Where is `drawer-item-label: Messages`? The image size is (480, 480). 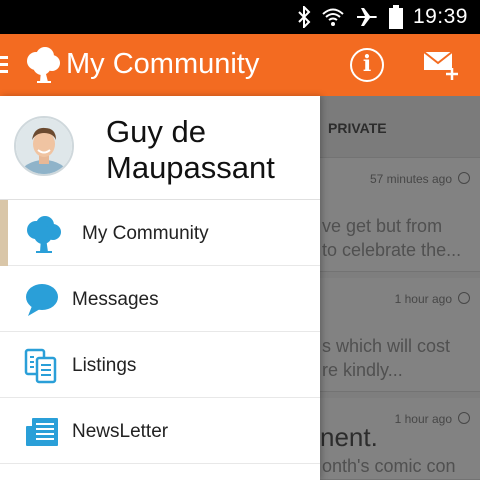 drawer-item-label: Messages is located at coordinates (115, 299).